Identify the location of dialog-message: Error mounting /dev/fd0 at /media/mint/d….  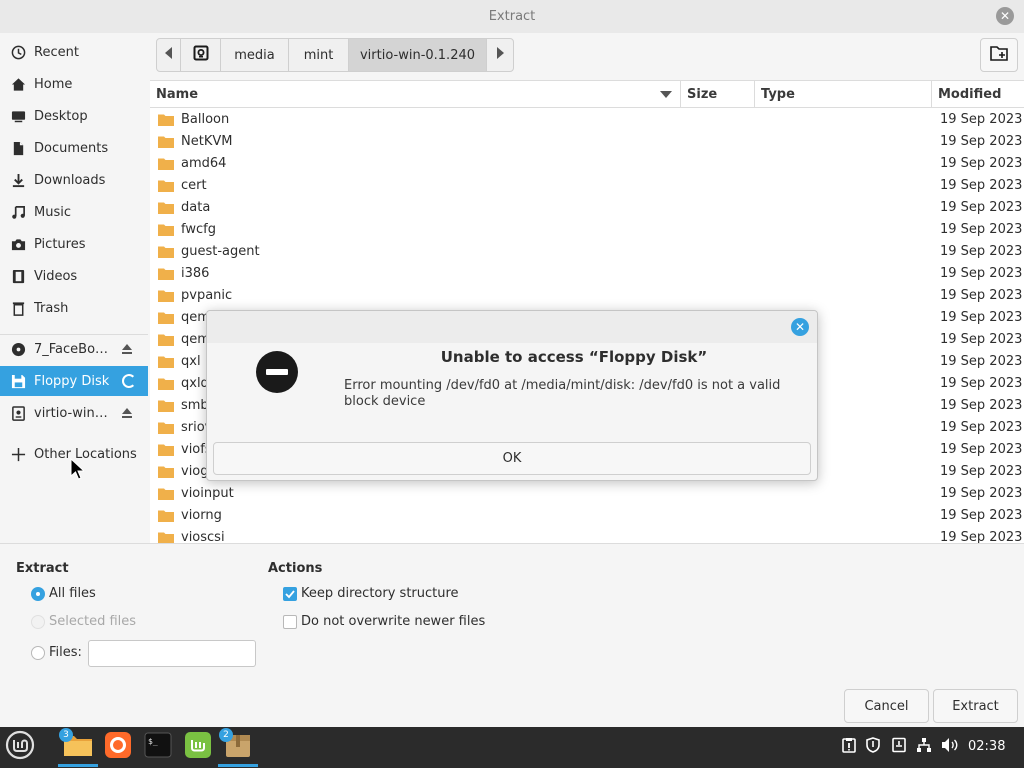
(562, 393).